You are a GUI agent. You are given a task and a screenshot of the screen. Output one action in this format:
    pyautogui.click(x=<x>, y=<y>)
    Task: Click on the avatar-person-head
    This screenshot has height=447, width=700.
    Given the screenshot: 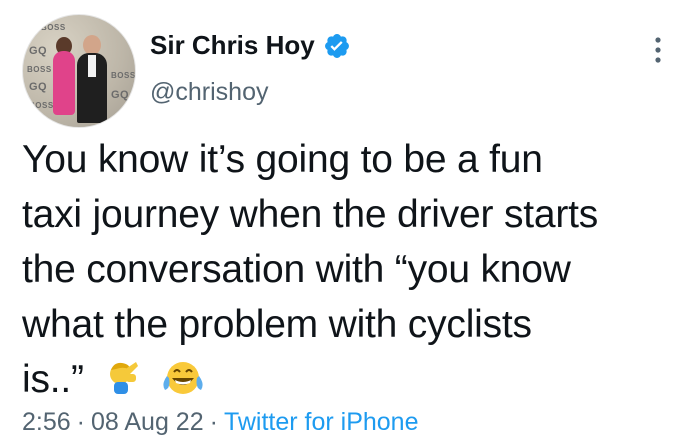 What is the action you would take?
    pyautogui.click(x=92, y=45)
    